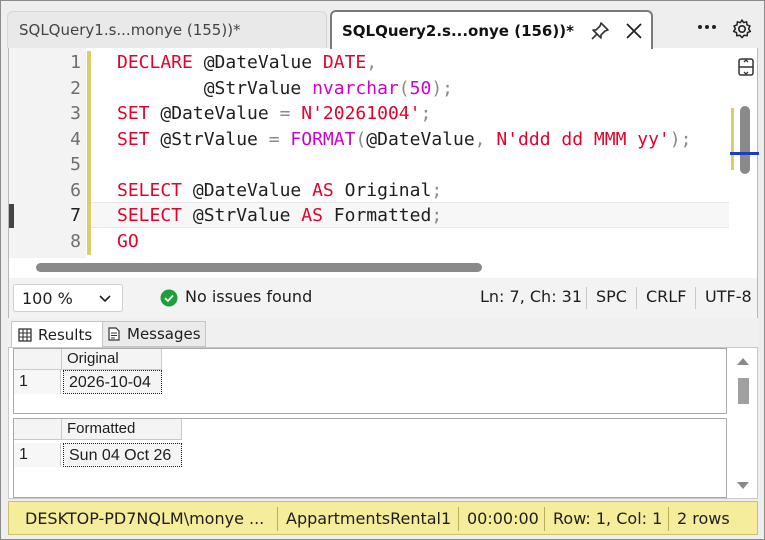 This screenshot has width=765, height=540. I want to click on messages-icon, so click(114, 334).